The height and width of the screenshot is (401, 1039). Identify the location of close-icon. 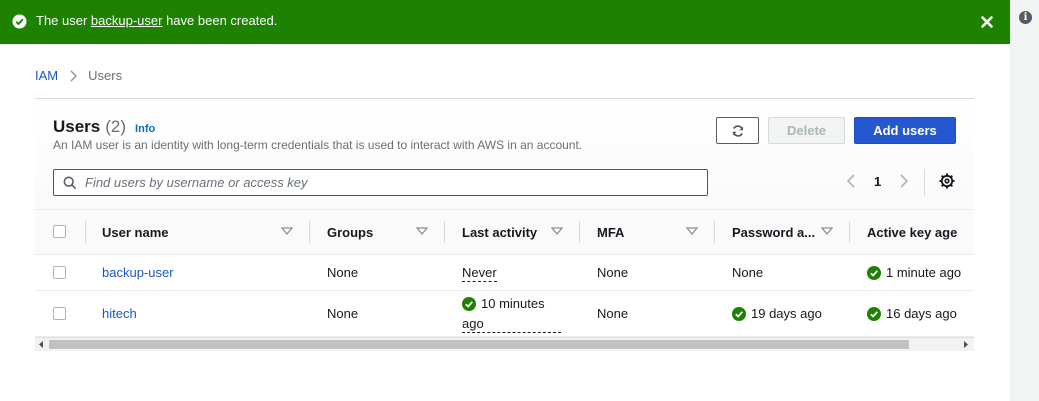
(987, 22).